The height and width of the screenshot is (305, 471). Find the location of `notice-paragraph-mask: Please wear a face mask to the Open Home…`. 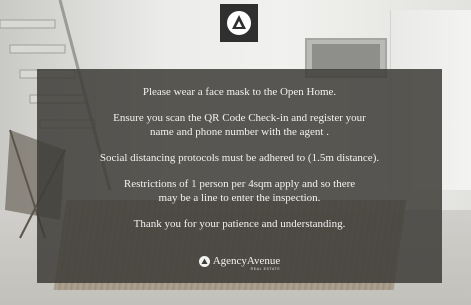

notice-paragraph-mask: Please wear a face mask to the Open Home… is located at coordinates (239, 92).